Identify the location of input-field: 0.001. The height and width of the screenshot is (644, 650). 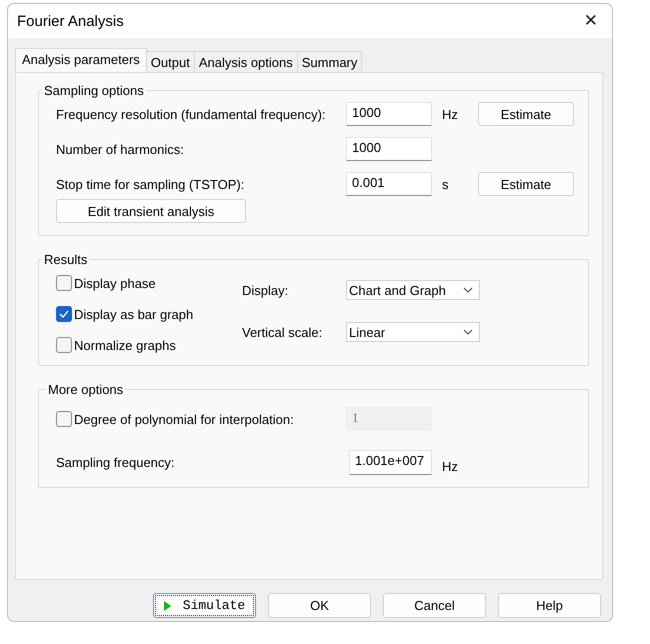
(389, 184).